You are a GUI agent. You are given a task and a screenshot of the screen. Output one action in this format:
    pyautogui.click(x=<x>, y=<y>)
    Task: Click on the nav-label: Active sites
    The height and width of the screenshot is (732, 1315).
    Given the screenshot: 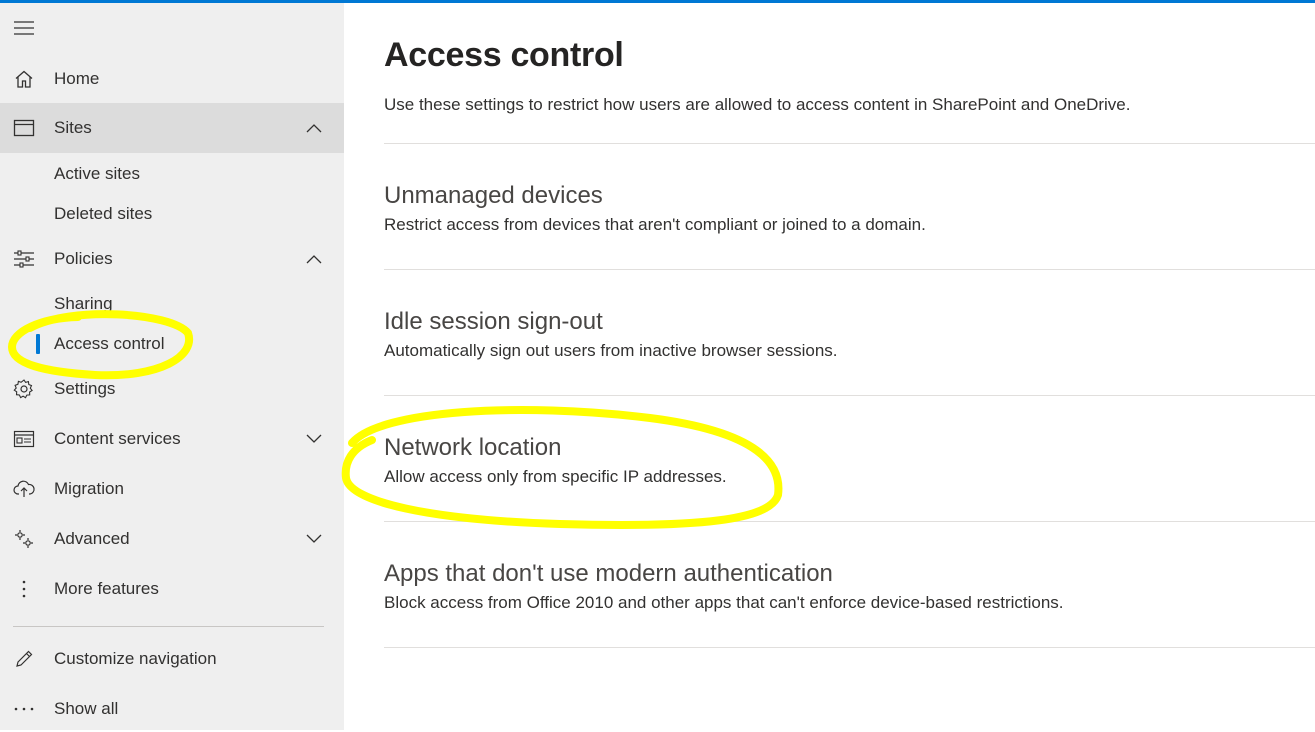 What is the action you would take?
    pyautogui.click(x=97, y=173)
    